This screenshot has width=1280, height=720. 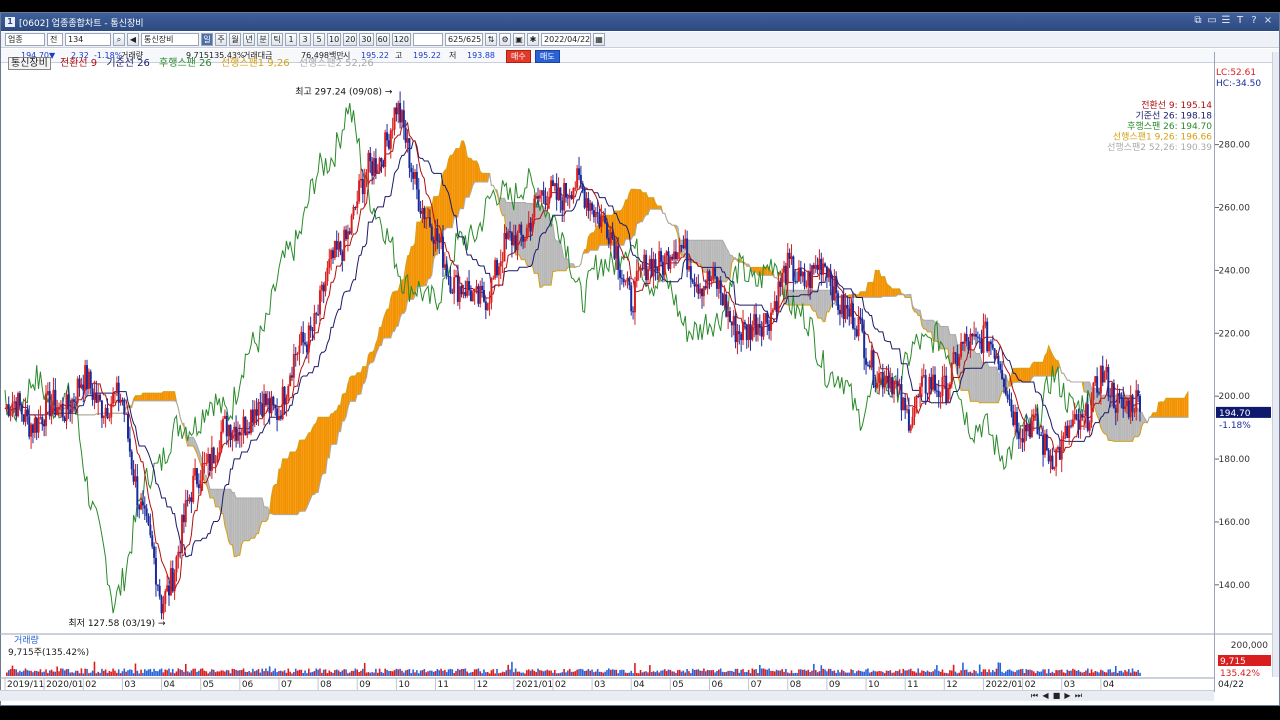 What do you see at coordinates (1235, 426) in the screenshot?
I see `current-change-label: -1.18%` at bounding box center [1235, 426].